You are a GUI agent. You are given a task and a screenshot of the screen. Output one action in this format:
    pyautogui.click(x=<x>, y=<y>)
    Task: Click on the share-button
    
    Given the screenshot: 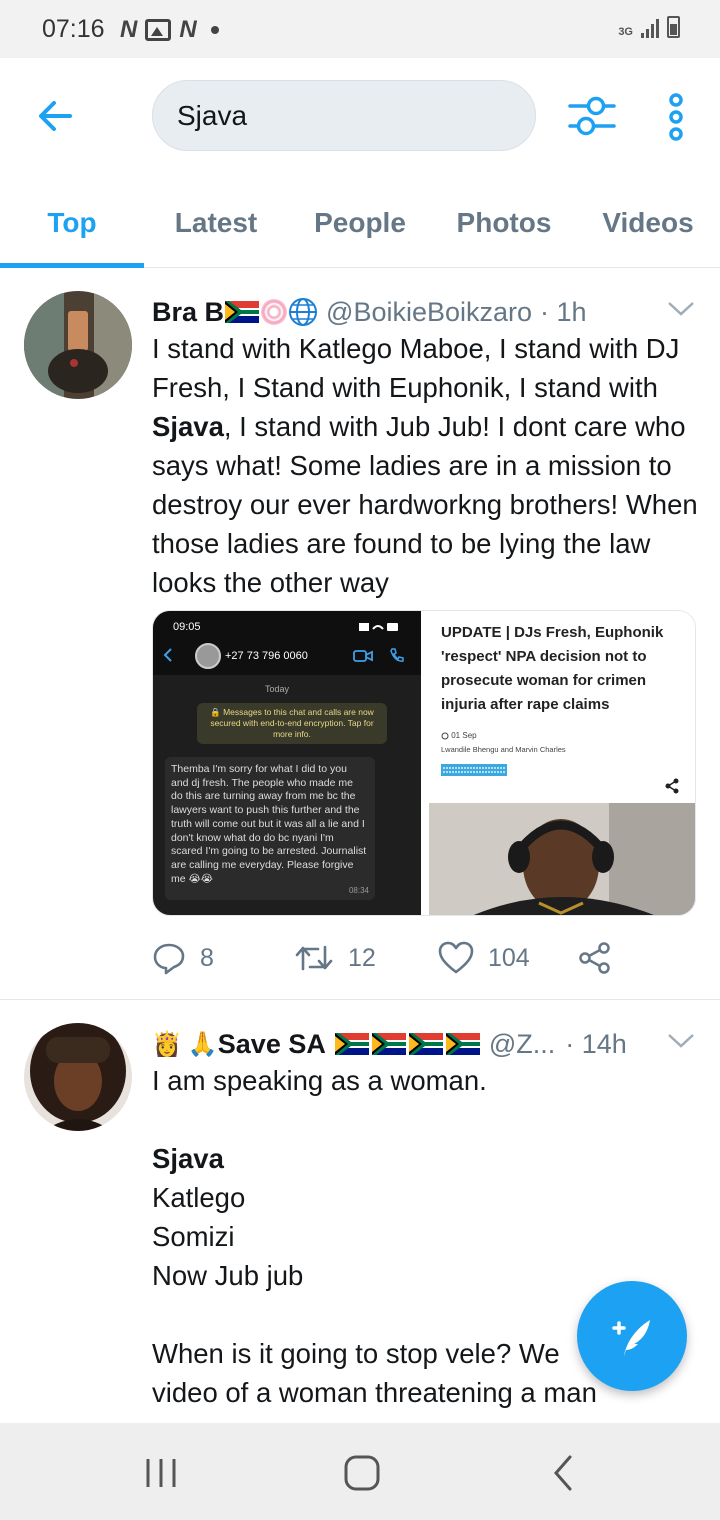 What is the action you would take?
    pyautogui.click(x=595, y=958)
    